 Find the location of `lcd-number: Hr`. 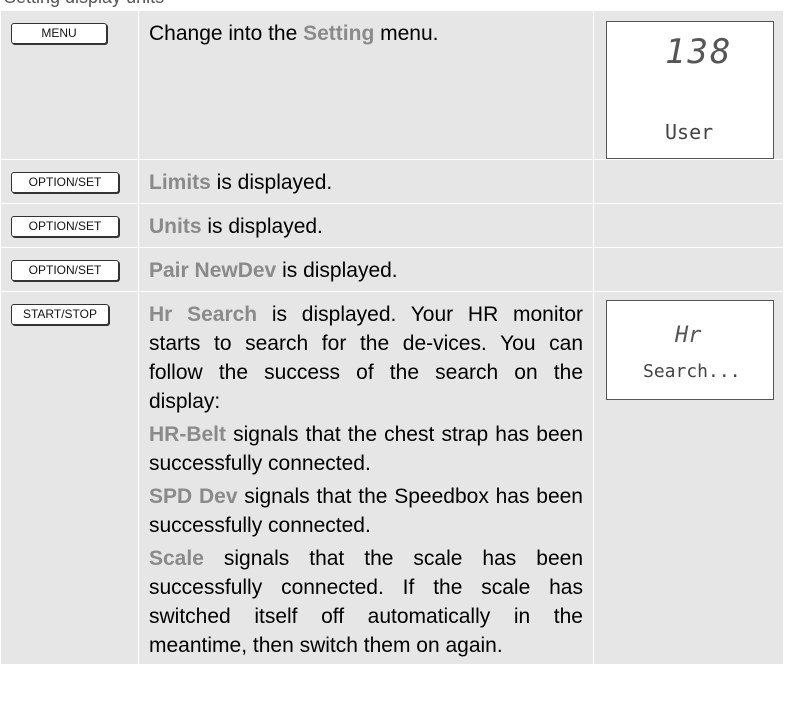

lcd-number: Hr is located at coordinates (688, 335).